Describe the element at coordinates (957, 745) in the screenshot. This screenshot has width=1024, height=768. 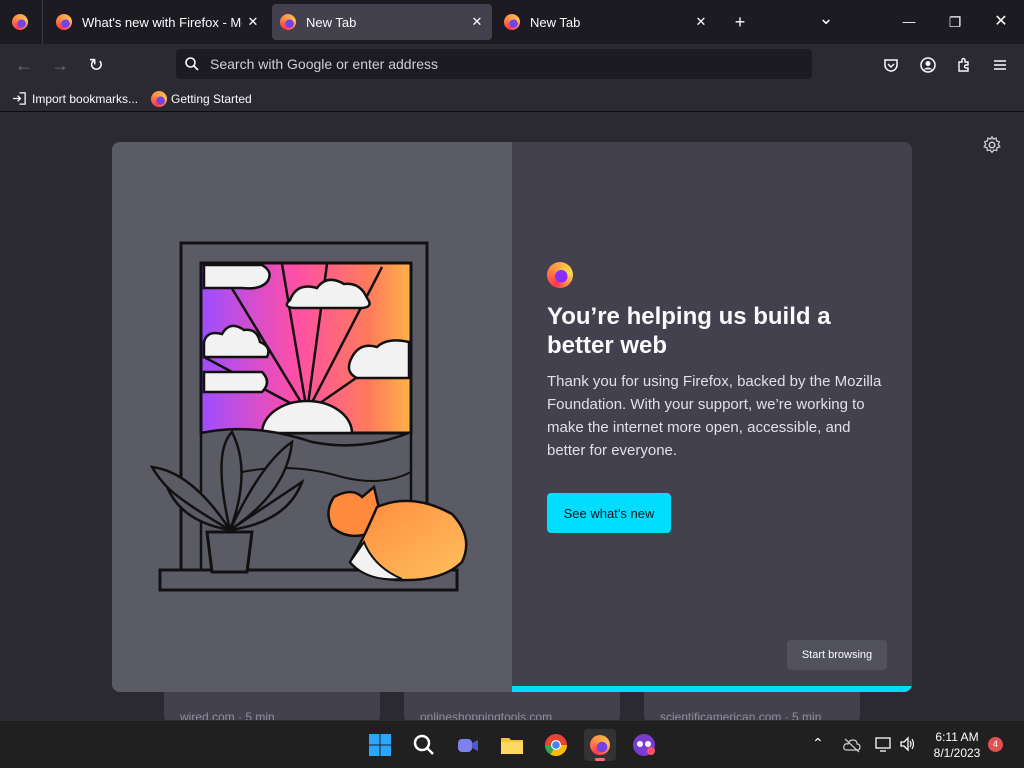
I see `system-clock: 6:11 AM 8/1/2023` at that location.